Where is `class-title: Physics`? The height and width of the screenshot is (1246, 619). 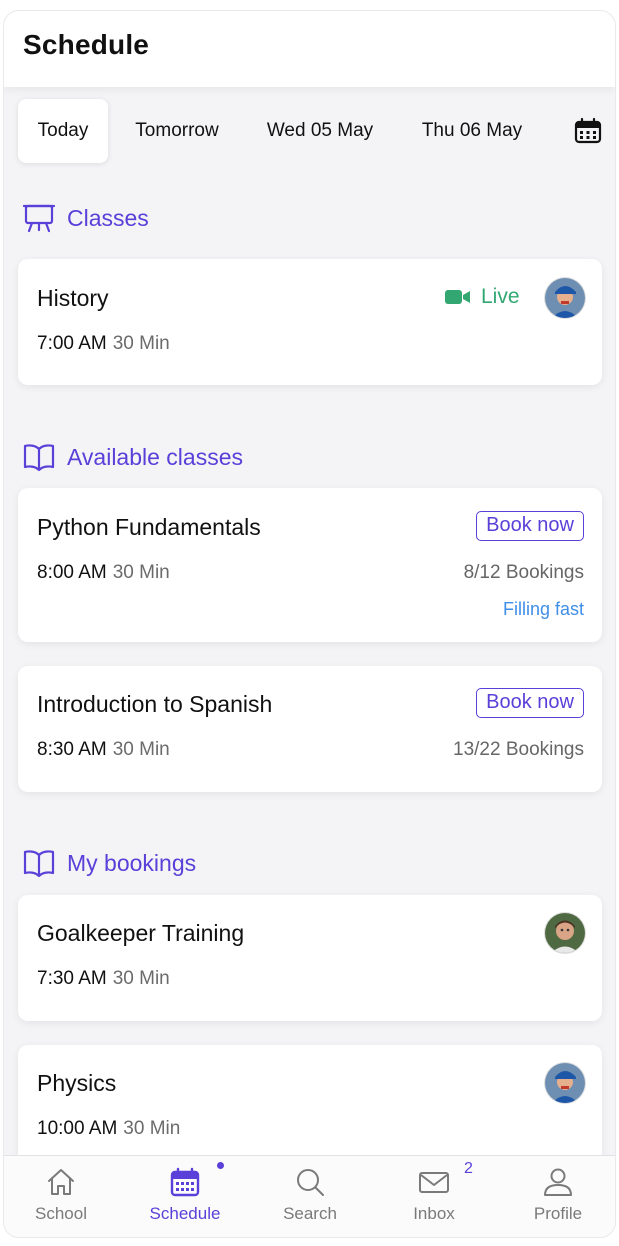 class-title: Physics is located at coordinates (77, 1083).